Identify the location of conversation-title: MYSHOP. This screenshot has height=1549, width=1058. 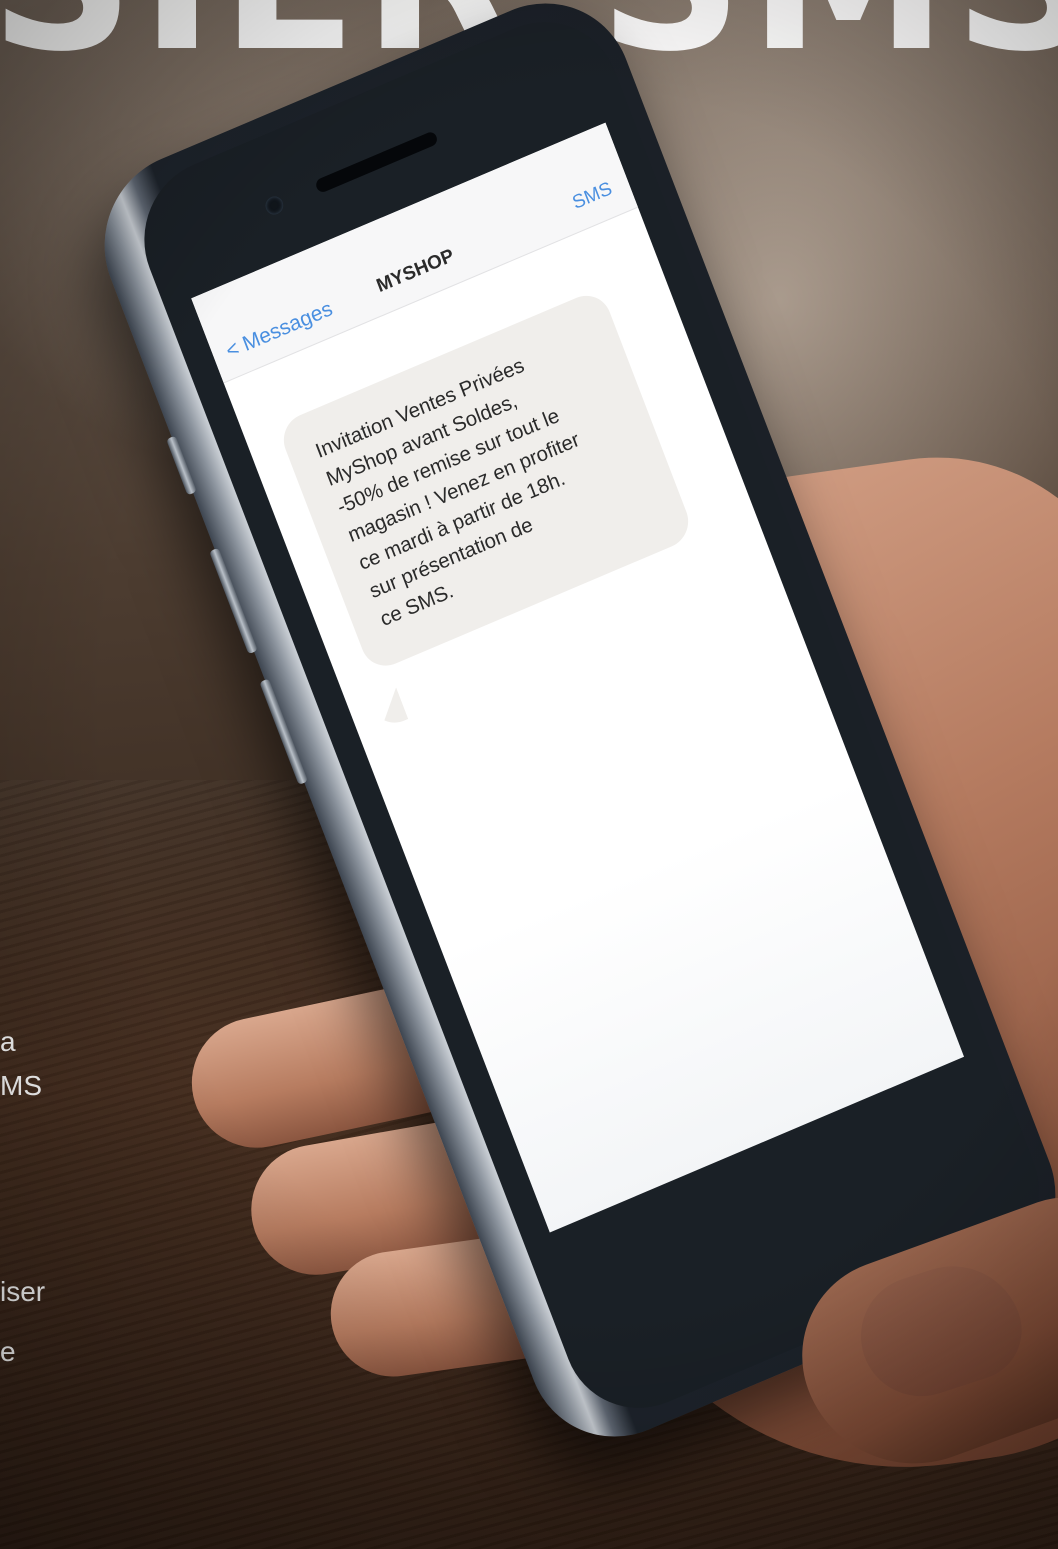
(415, 271).